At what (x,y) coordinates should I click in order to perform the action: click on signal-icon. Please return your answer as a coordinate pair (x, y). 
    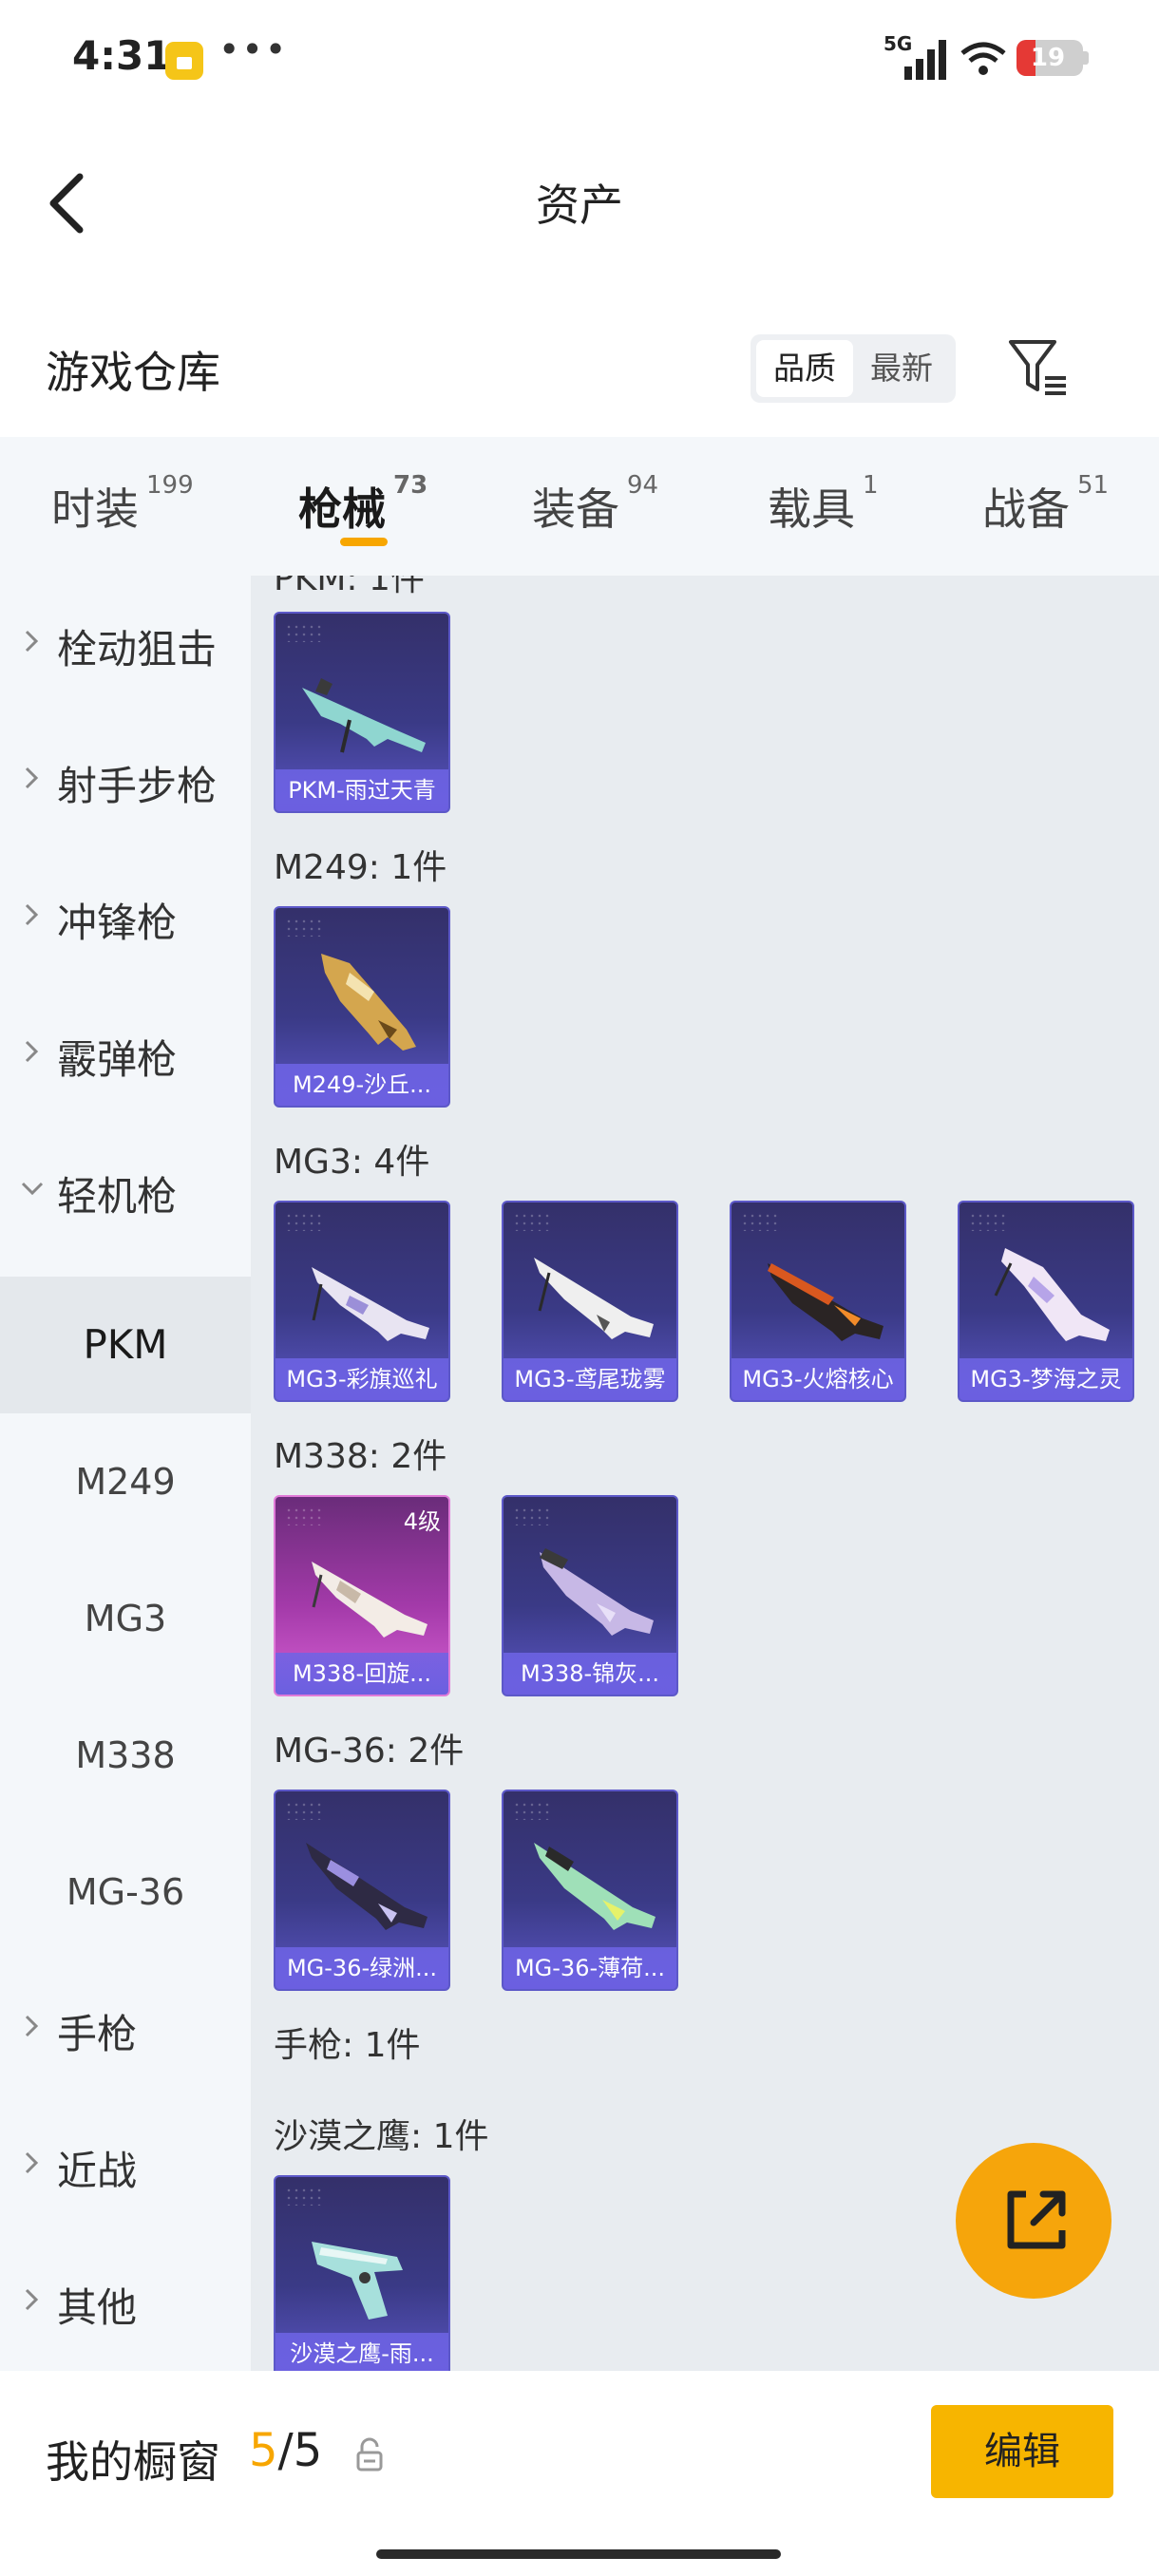
    Looking at the image, I should click on (925, 60).